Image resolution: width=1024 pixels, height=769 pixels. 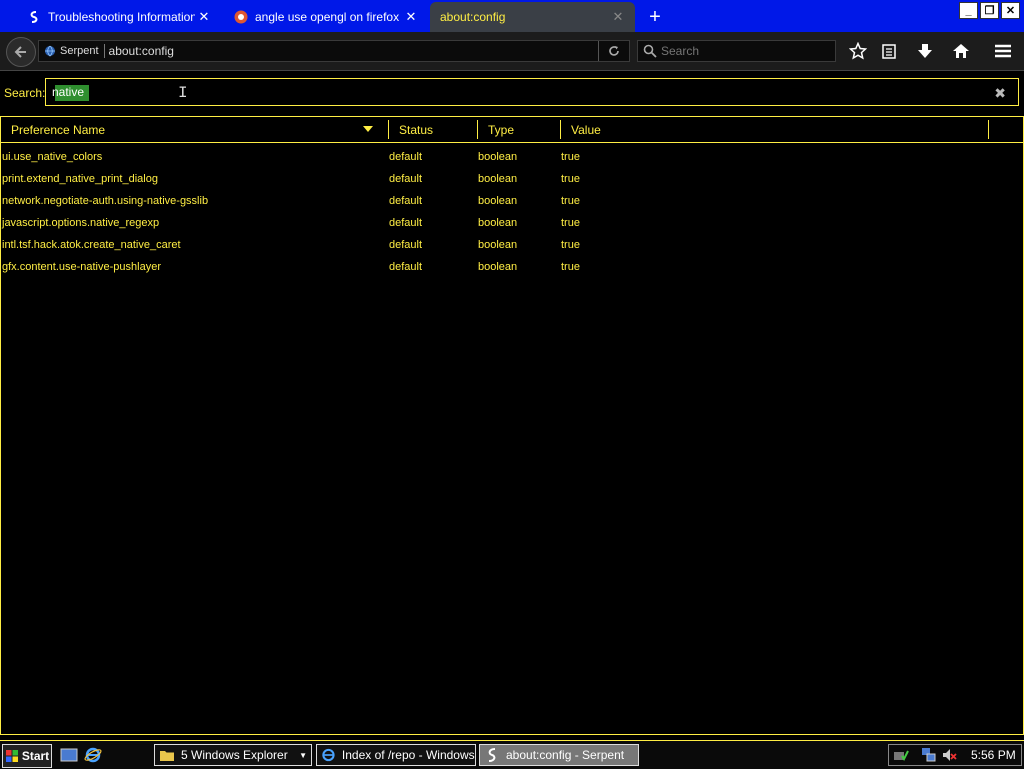 I want to click on reload-button, so click(x=613, y=51).